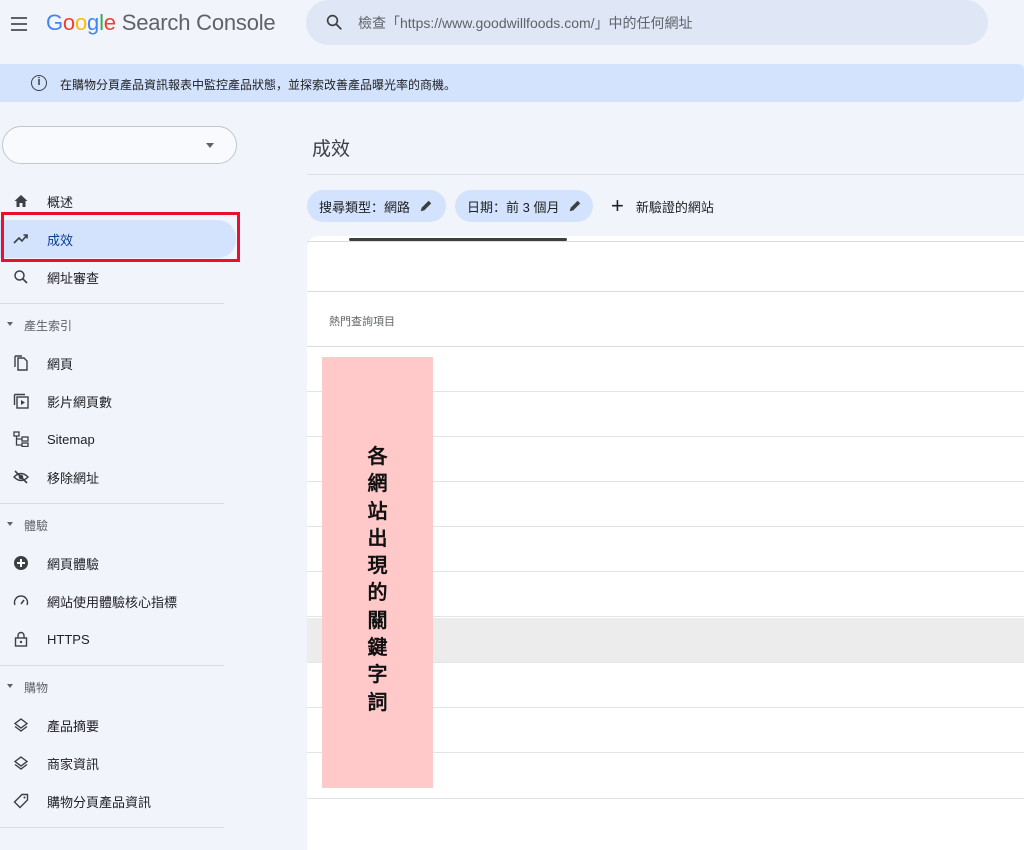  Describe the element at coordinates (68, 639) in the screenshot. I see `sidebar-item-label: HTTPS` at that location.